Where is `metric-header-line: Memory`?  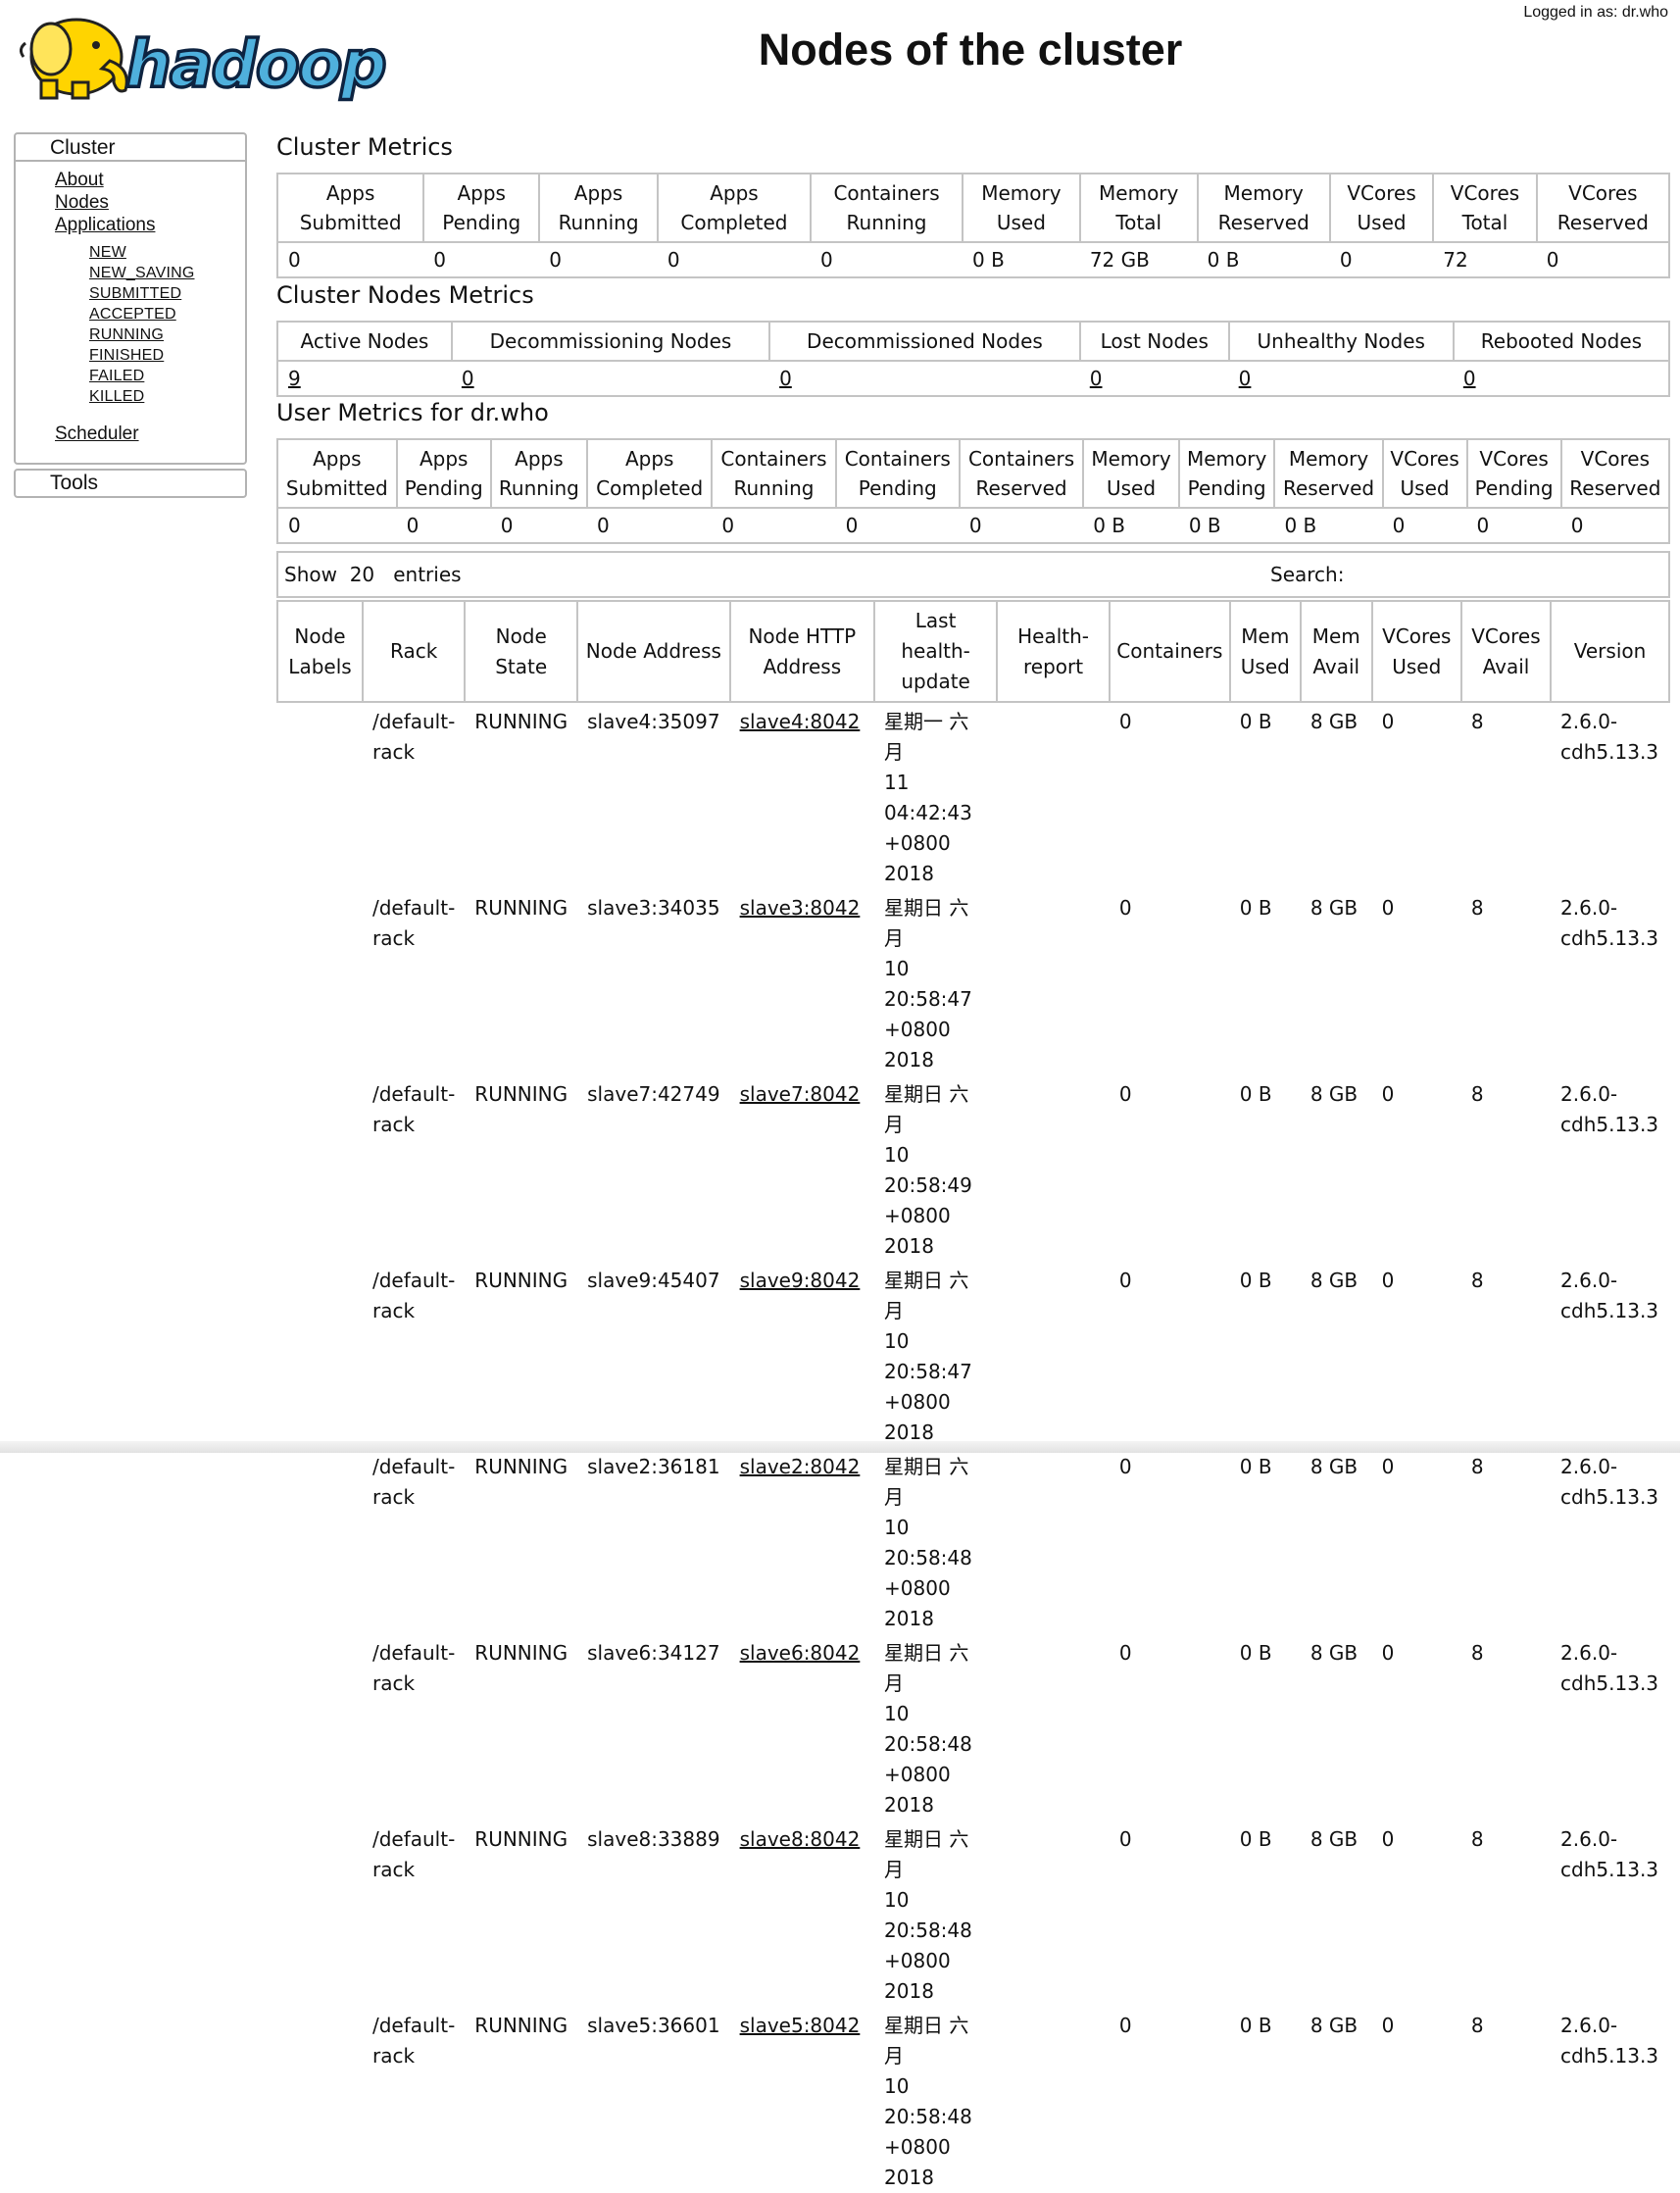
metric-header-line: Memory is located at coordinates (1263, 193).